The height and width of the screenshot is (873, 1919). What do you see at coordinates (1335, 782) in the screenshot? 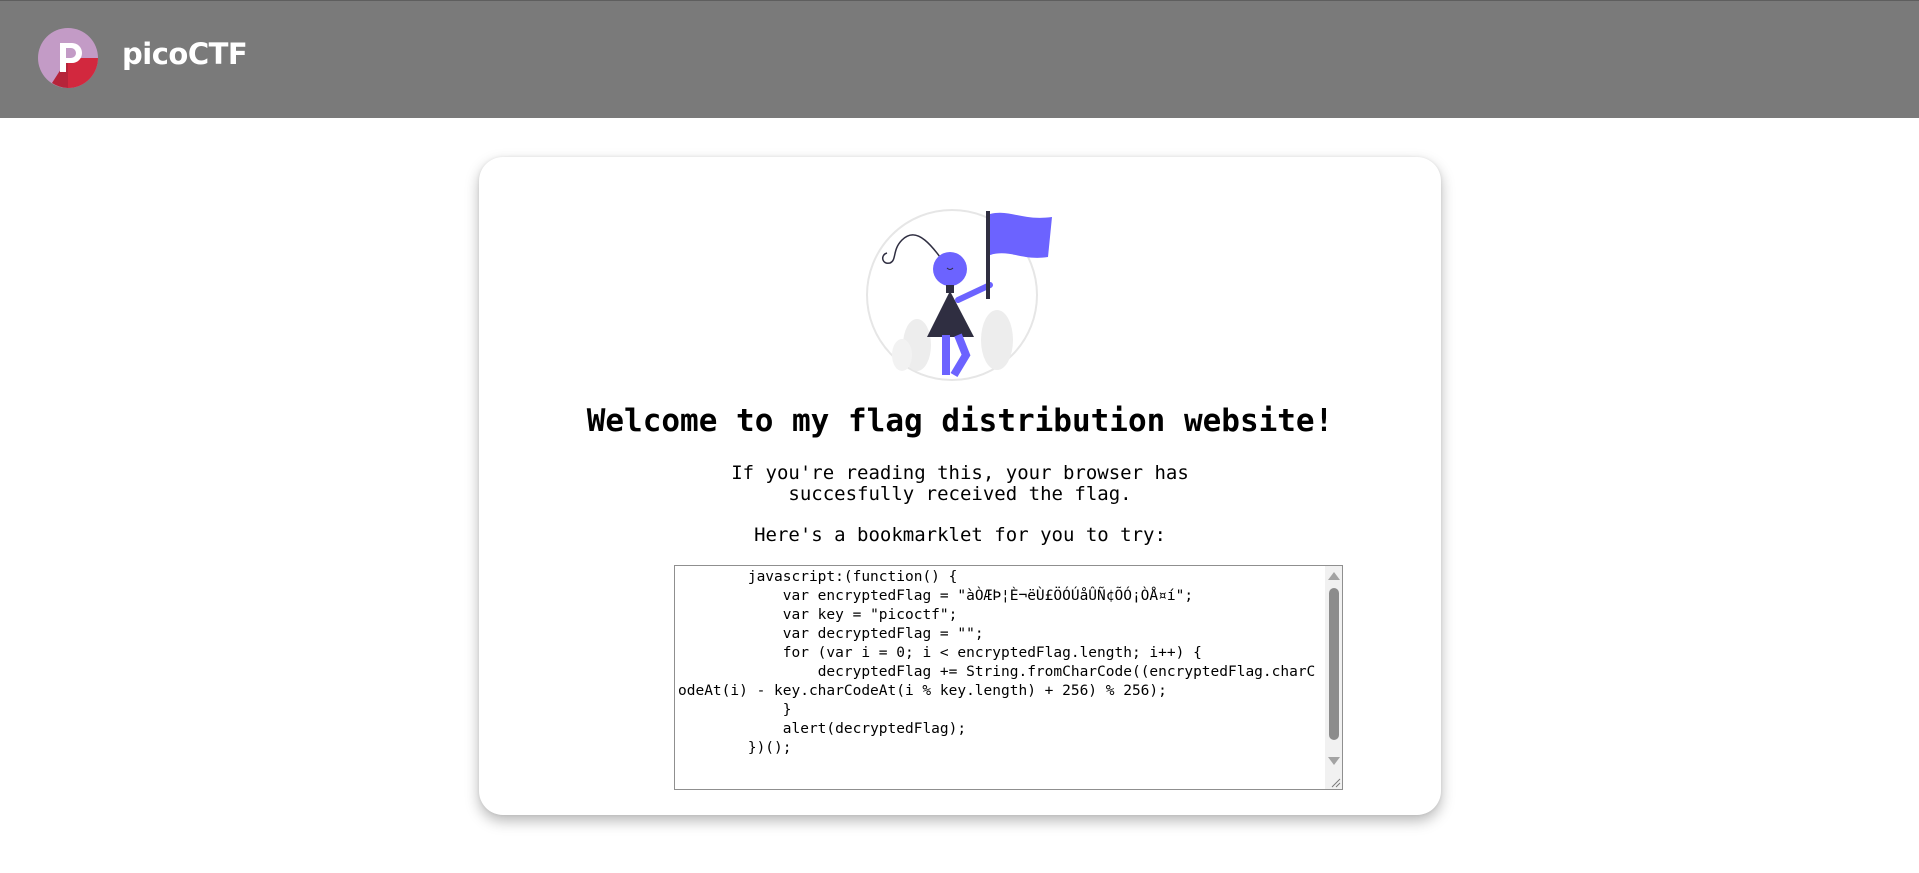
I see `resize-handle-icon` at bounding box center [1335, 782].